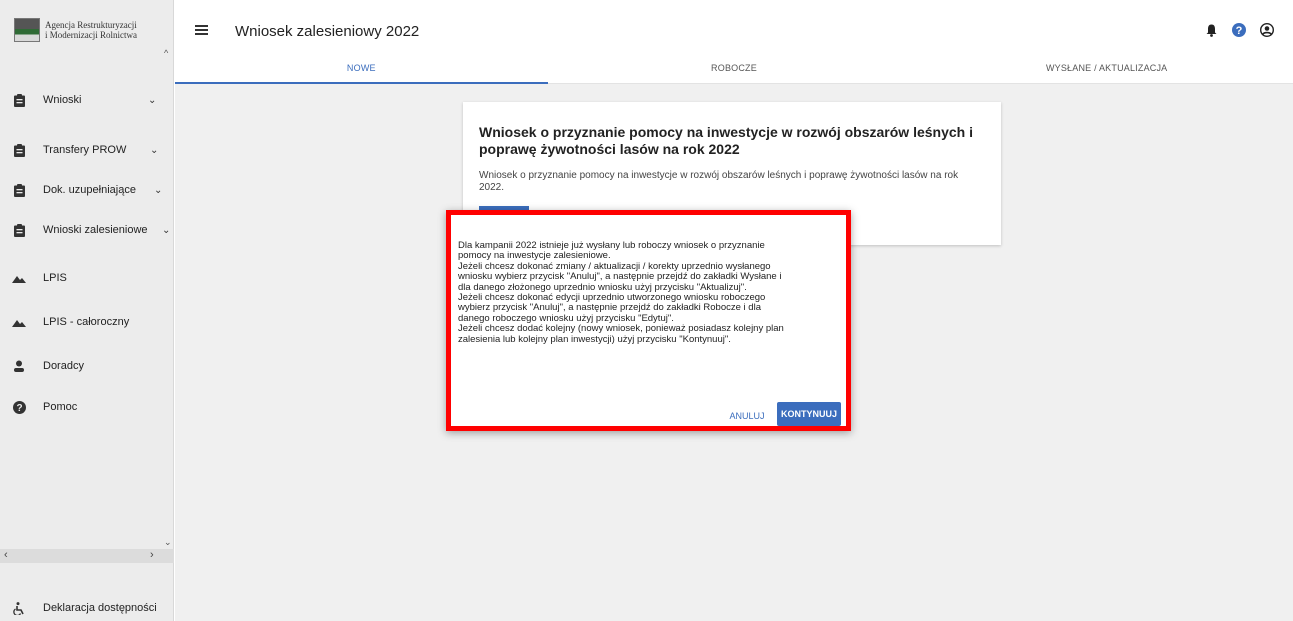  Describe the element at coordinates (95, 230) in the screenshot. I see `sidebar-item-label: Wnioski zalesieniowe` at that location.